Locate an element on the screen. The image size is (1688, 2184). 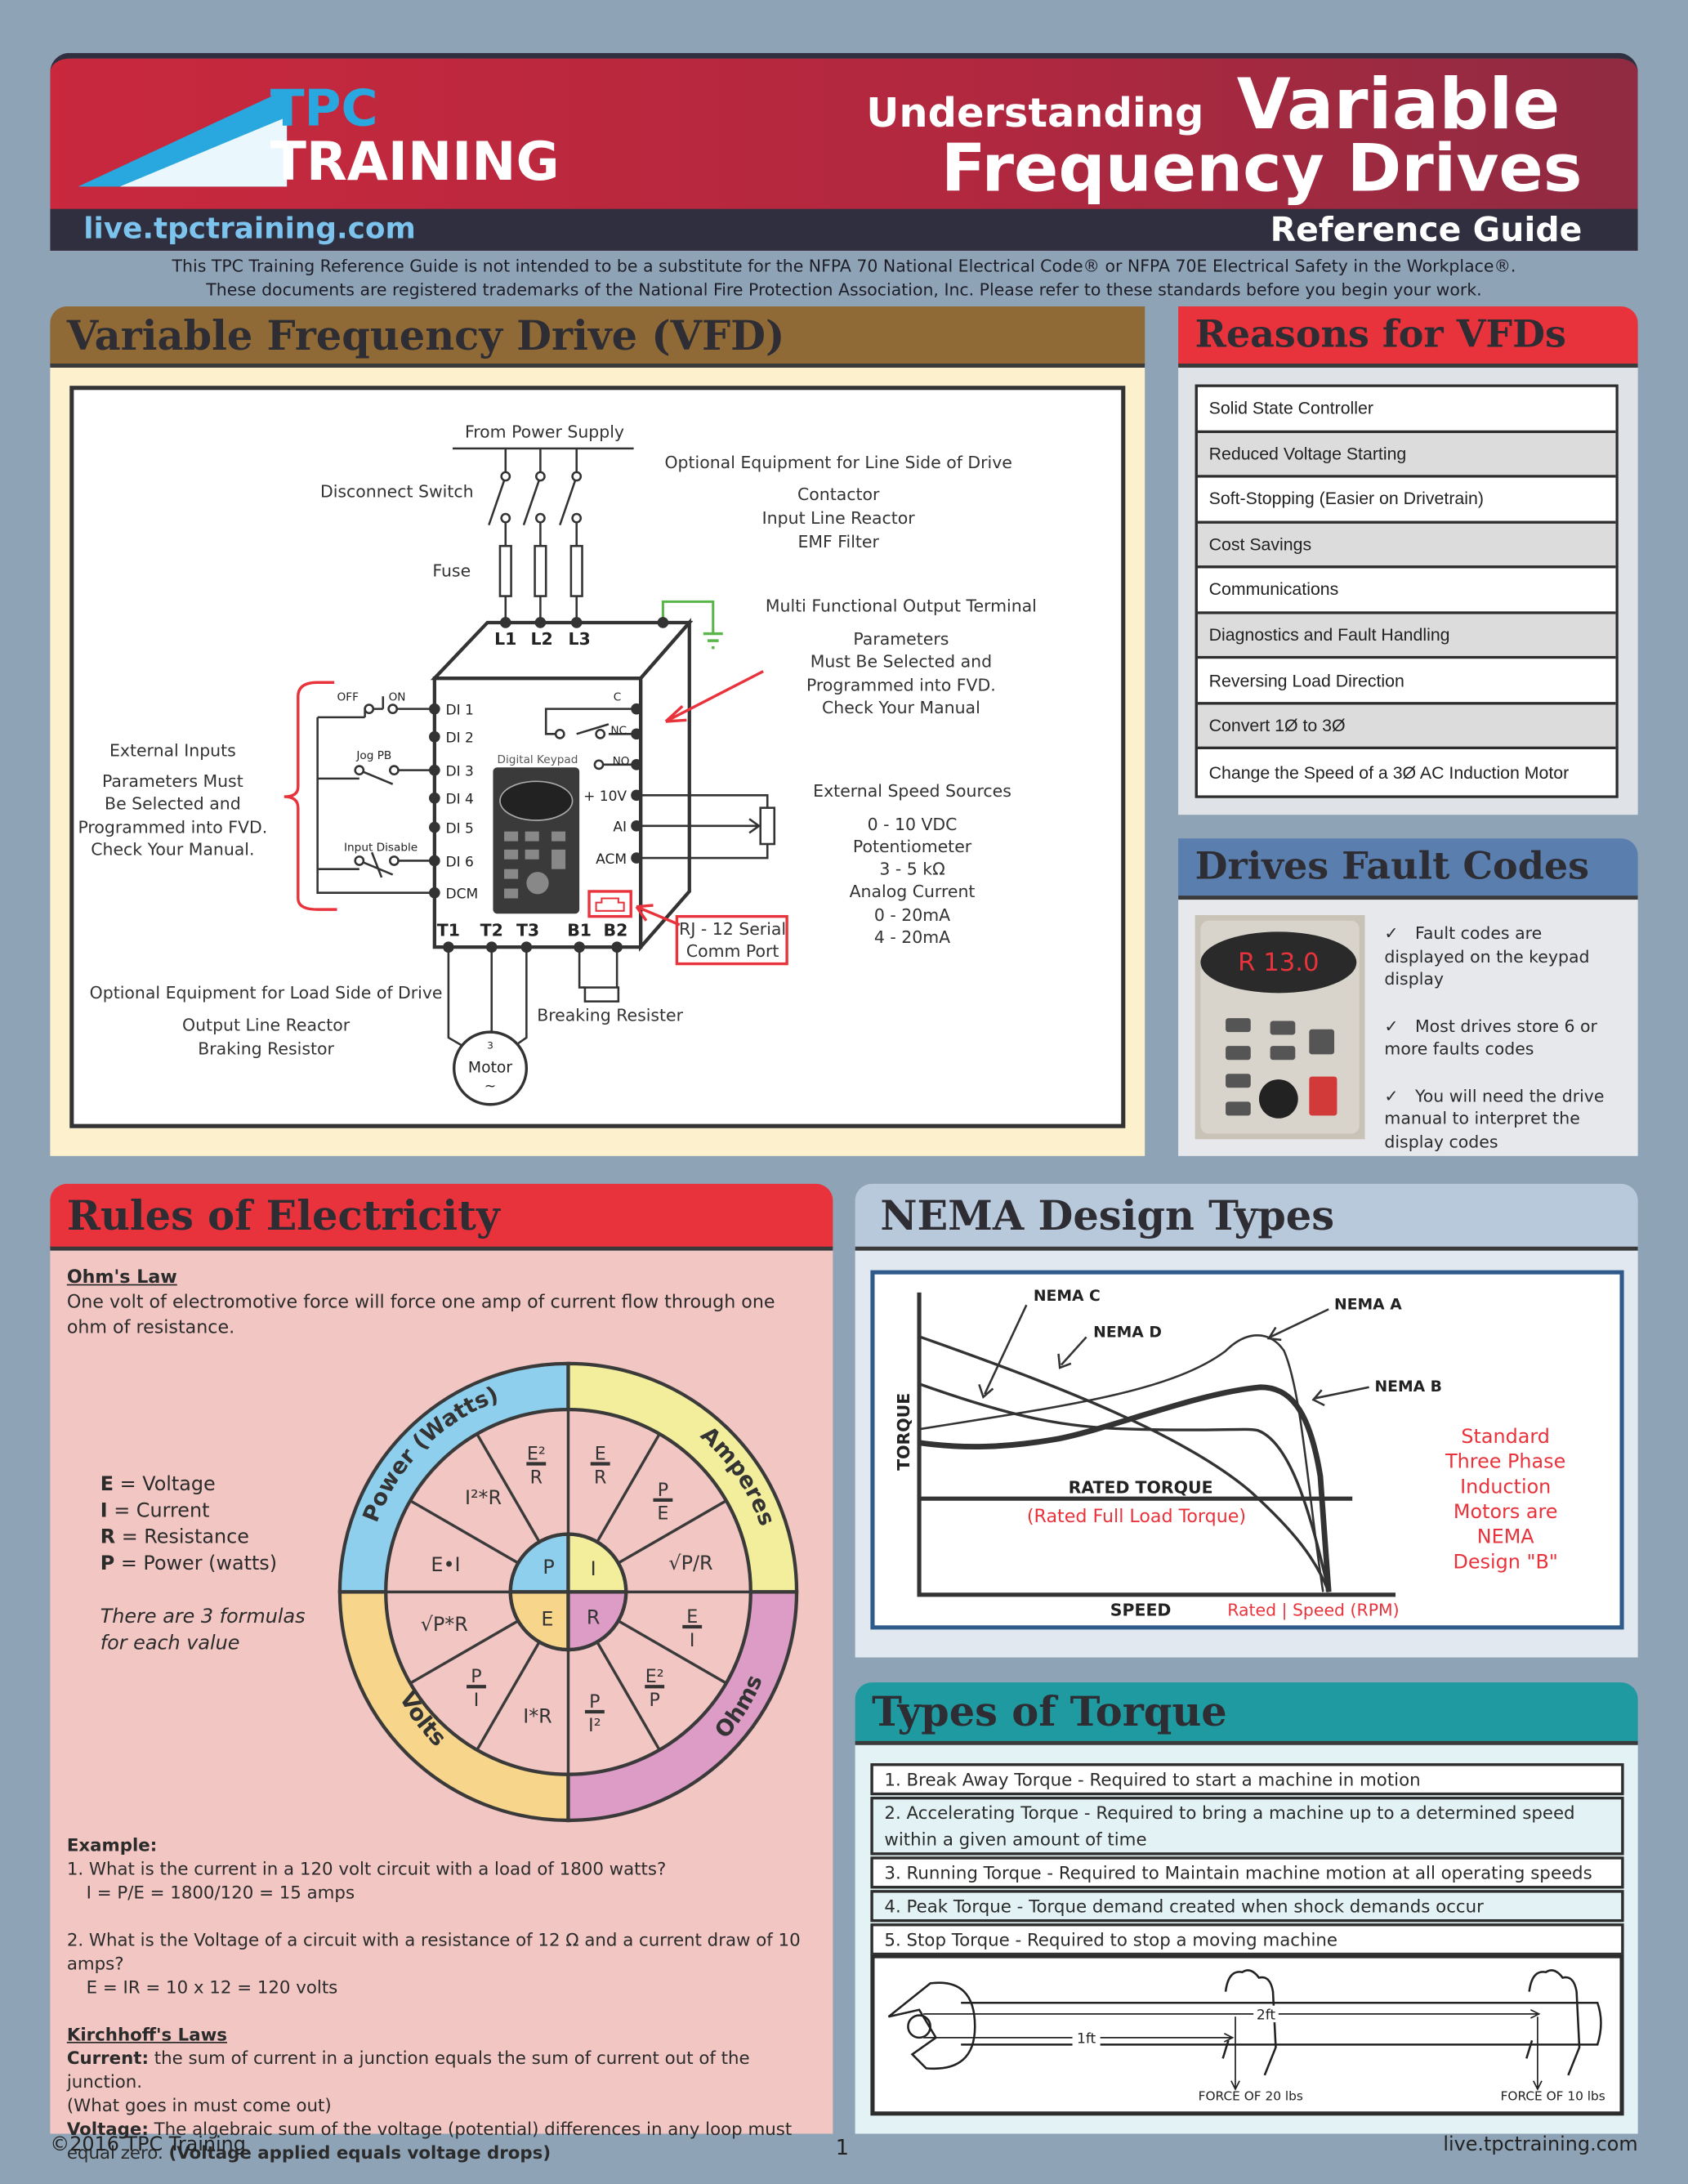
label-output-reactor: Output Line Reactor is located at coordinates (266, 1024).